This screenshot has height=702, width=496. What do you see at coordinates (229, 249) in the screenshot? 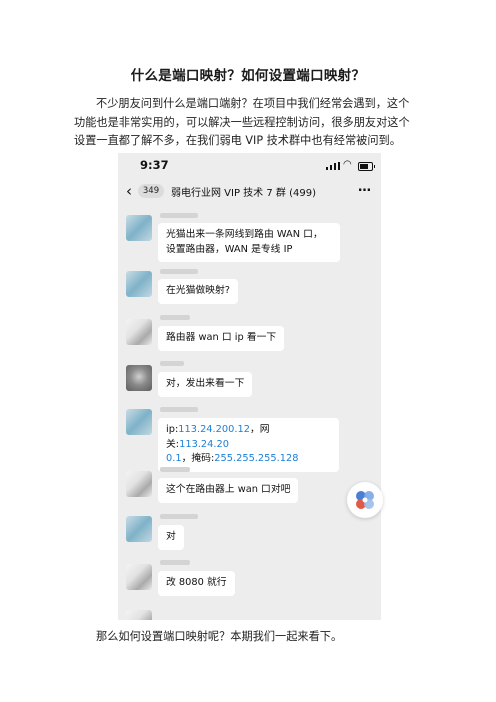
I see `message-text: 设置路由器，WAN 是专线 IP` at bounding box center [229, 249].